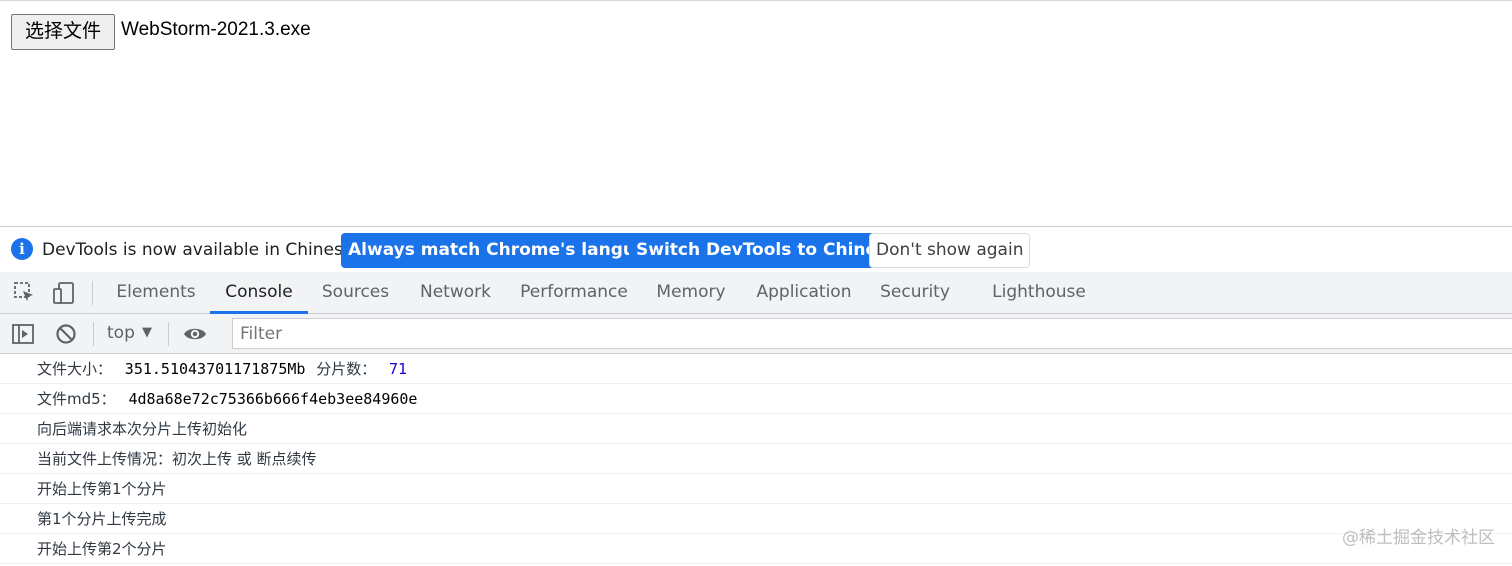 Image resolution: width=1512 pixels, height=566 pixels. I want to click on show-sidebar-icon, so click(23, 334).